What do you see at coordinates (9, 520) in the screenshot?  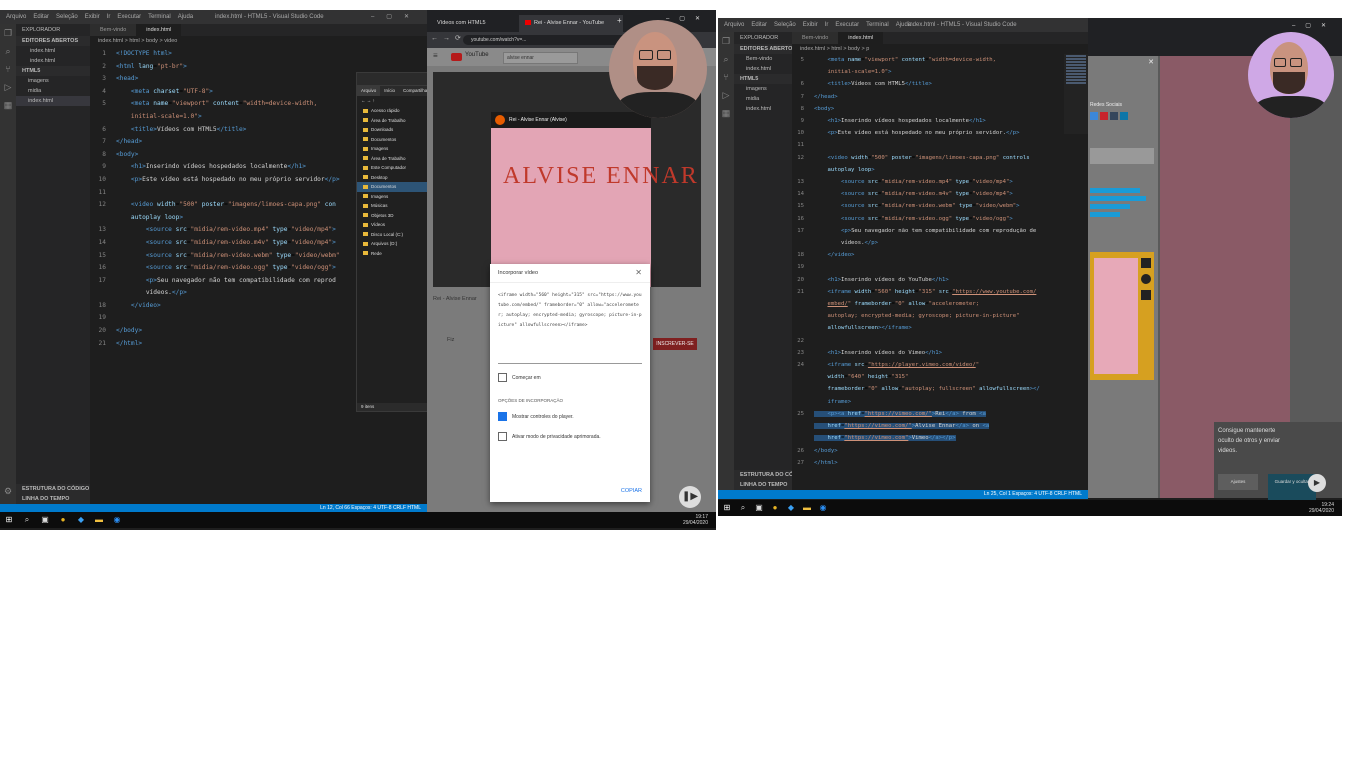 I see `windows-start-icon: ⊞` at bounding box center [9, 520].